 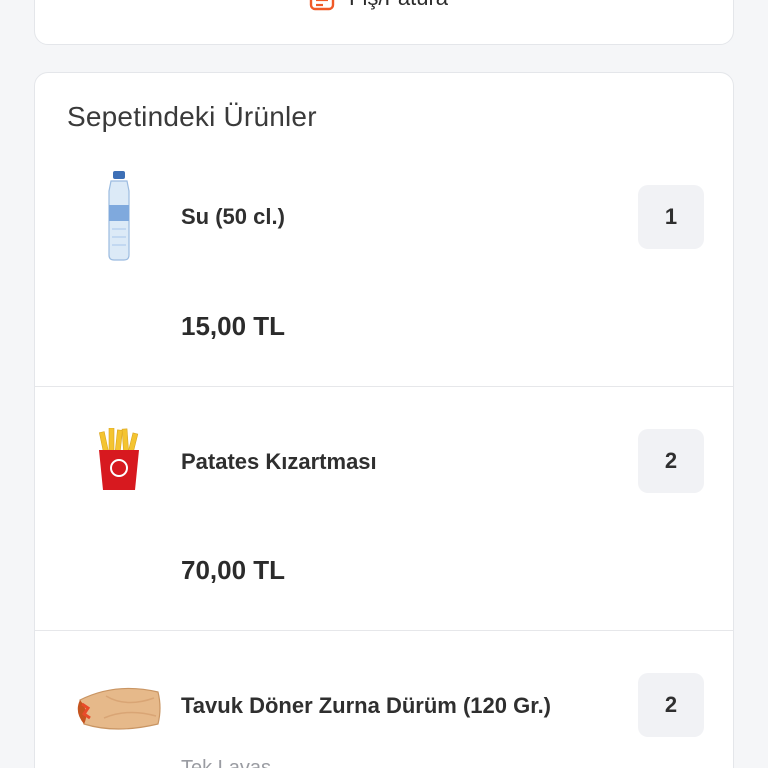 I want to click on receipt-label: Fiş/Fatura, so click(x=398, y=5).